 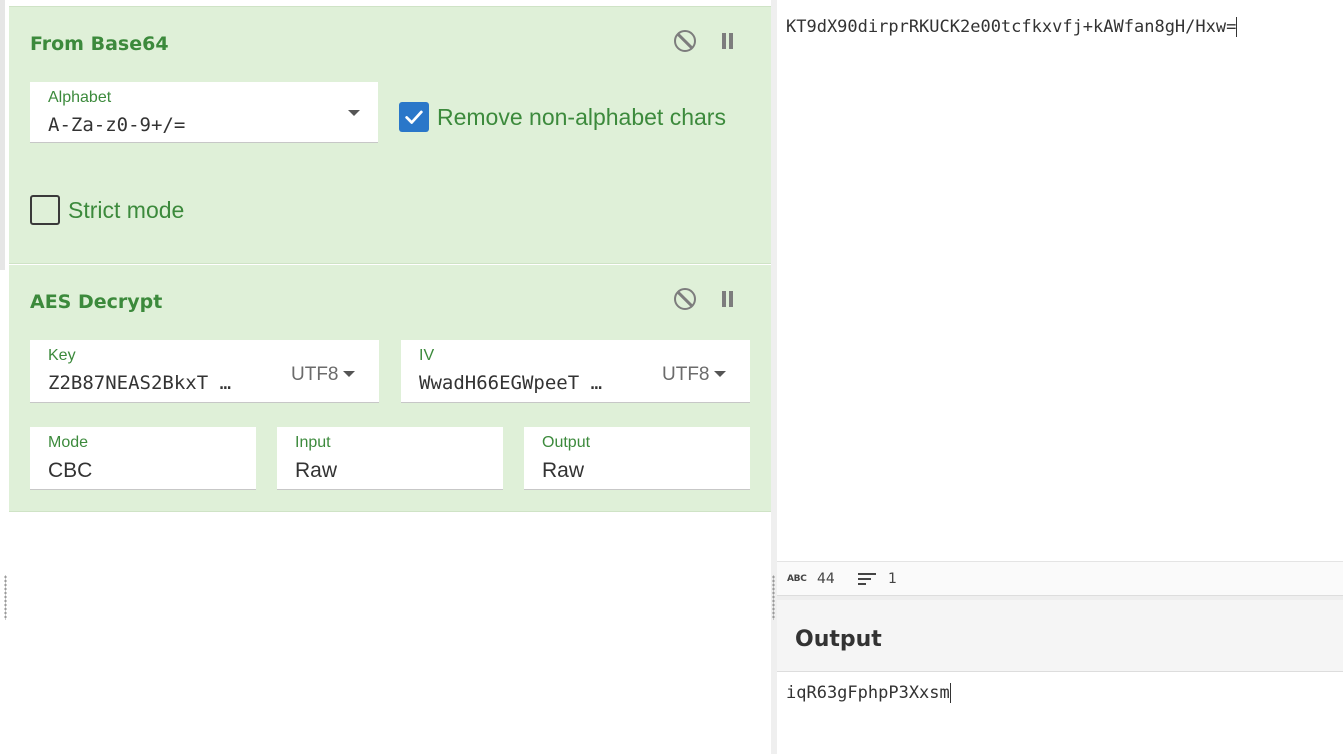 I want to click on iv-label: IV, so click(x=427, y=355).